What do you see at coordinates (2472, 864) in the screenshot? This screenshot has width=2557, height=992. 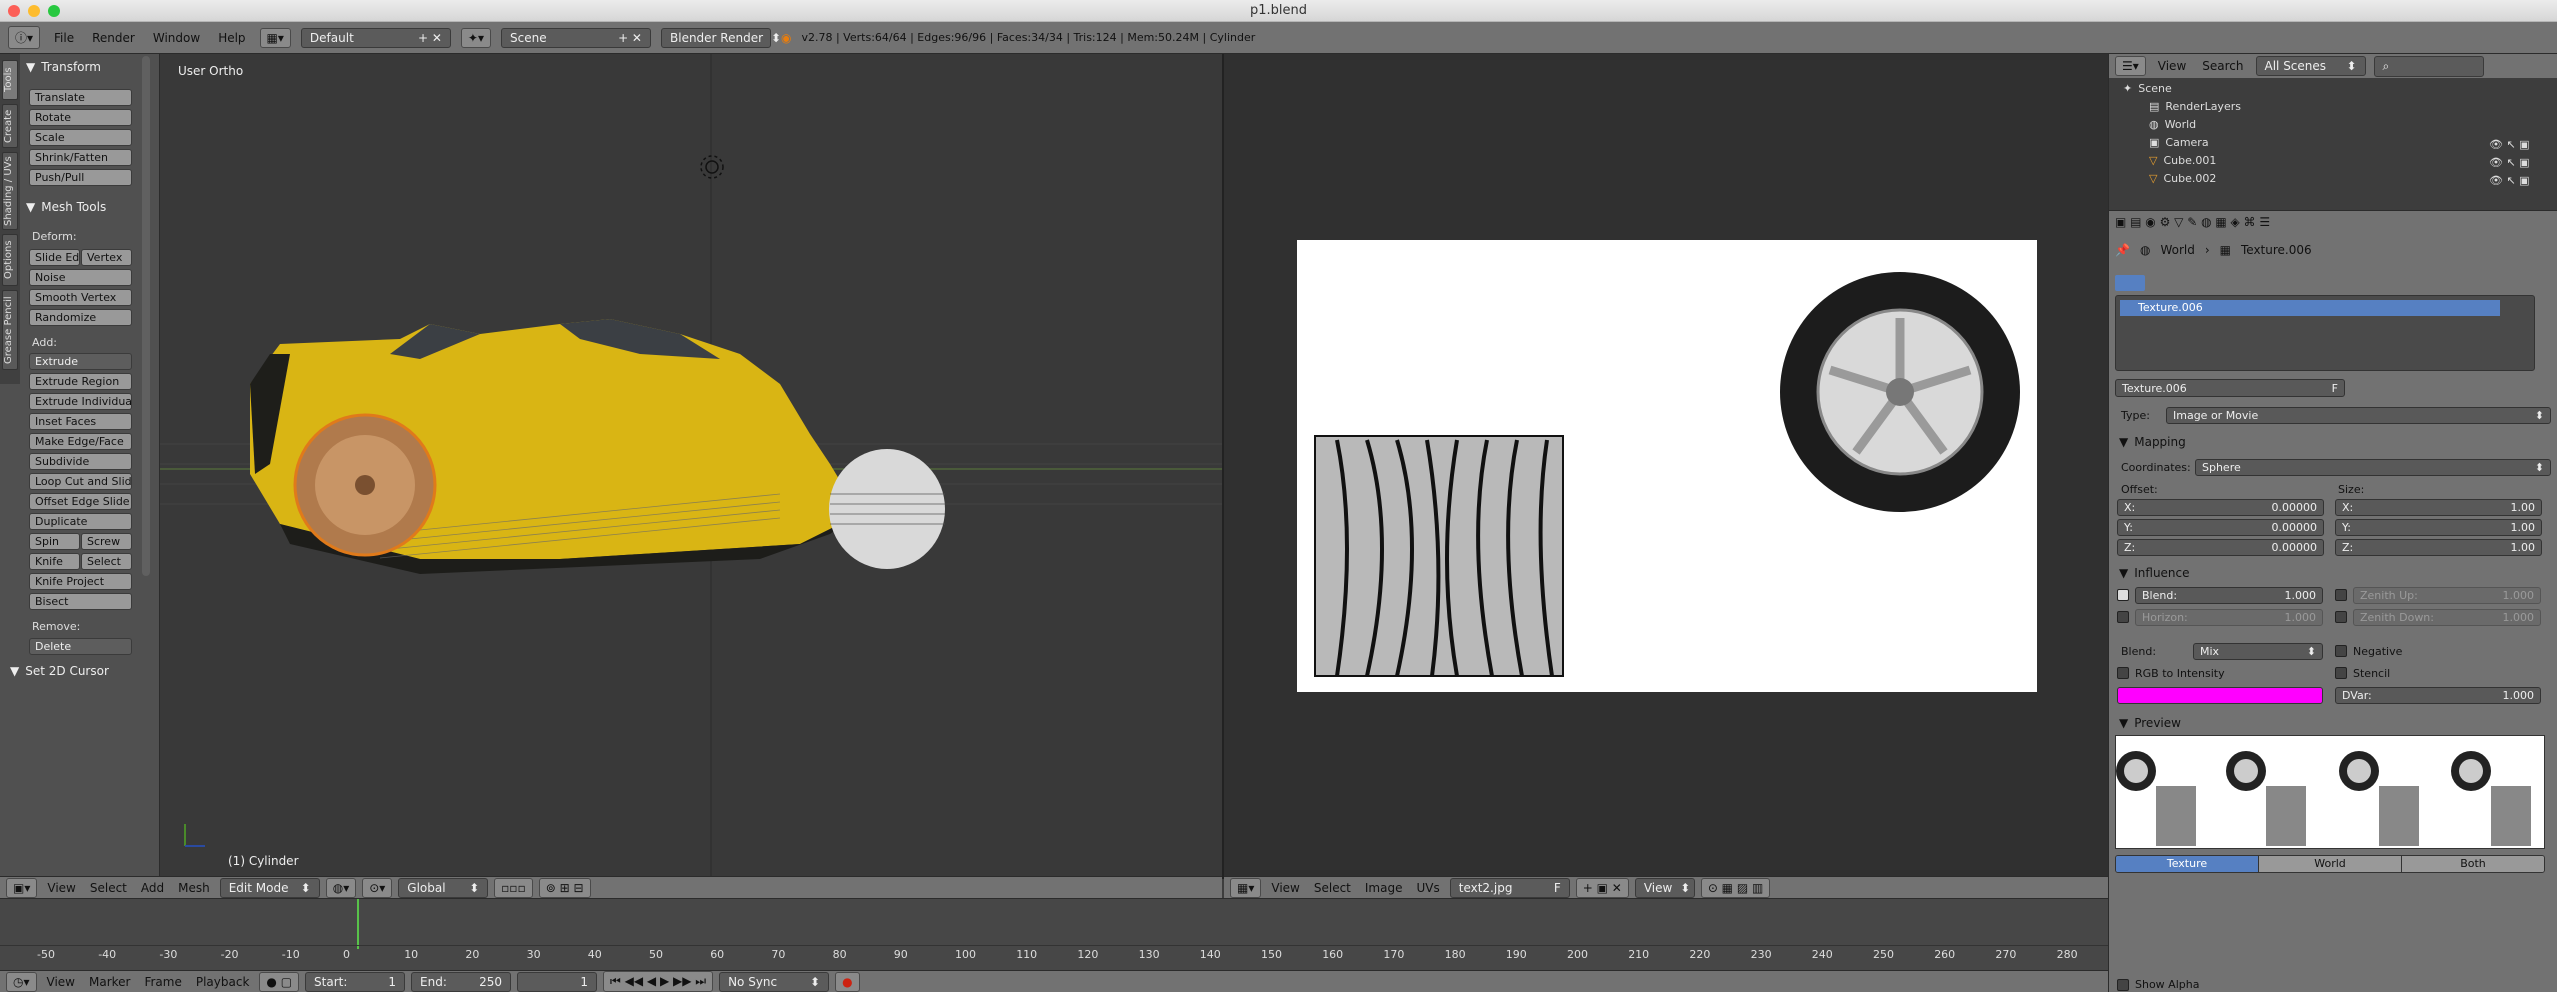 I see `preview-tab-both: Both` at bounding box center [2472, 864].